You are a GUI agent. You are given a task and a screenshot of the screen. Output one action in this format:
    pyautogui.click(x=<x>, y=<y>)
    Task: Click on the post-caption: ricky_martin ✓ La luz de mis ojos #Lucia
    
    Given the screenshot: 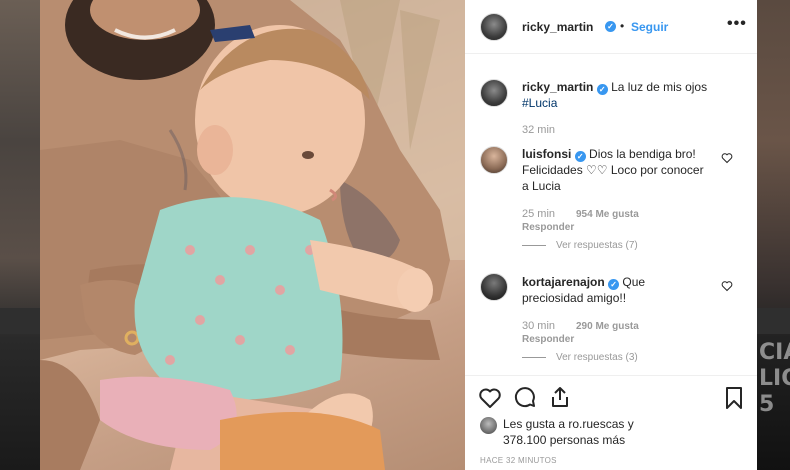 What is the action you would take?
    pyautogui.click(x=632, y=95)
    